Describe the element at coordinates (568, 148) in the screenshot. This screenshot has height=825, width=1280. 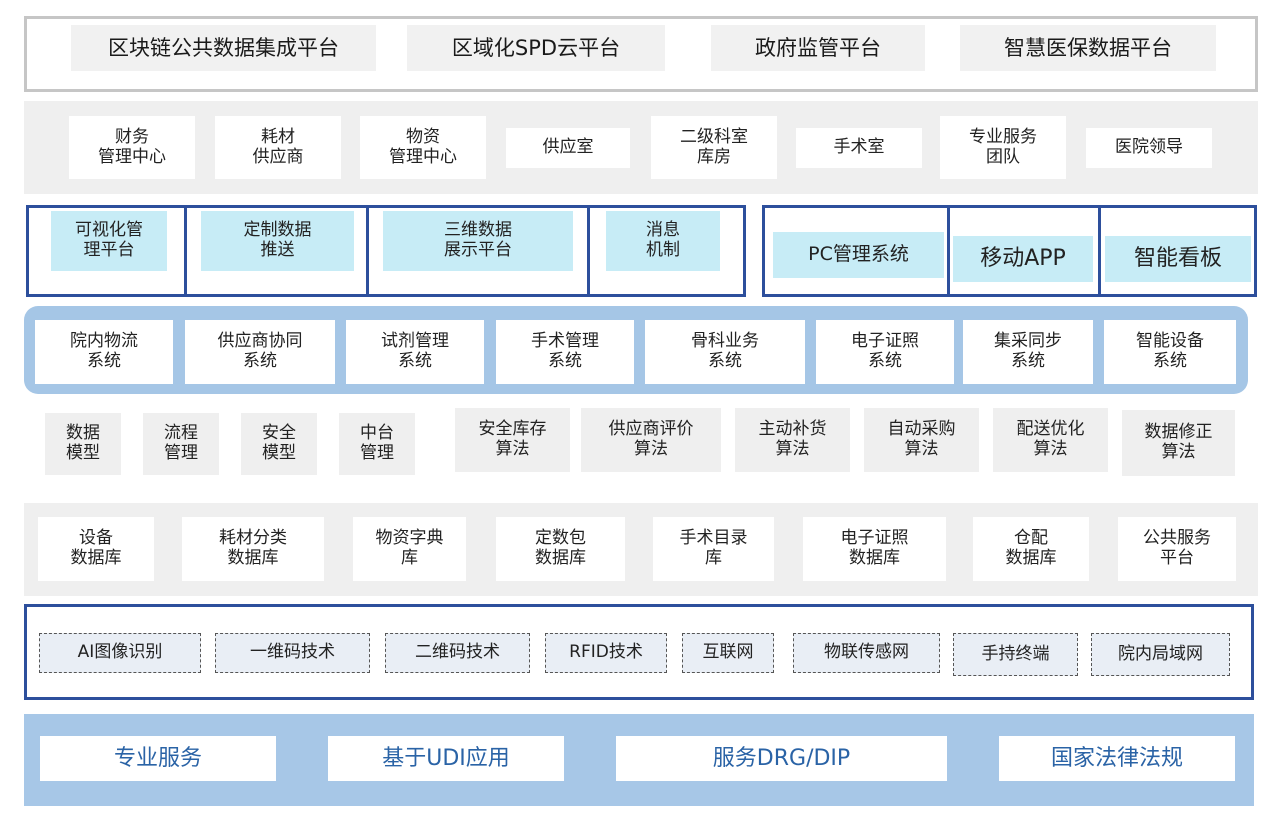
I see `dept-supply-room: 供应室` at that location.